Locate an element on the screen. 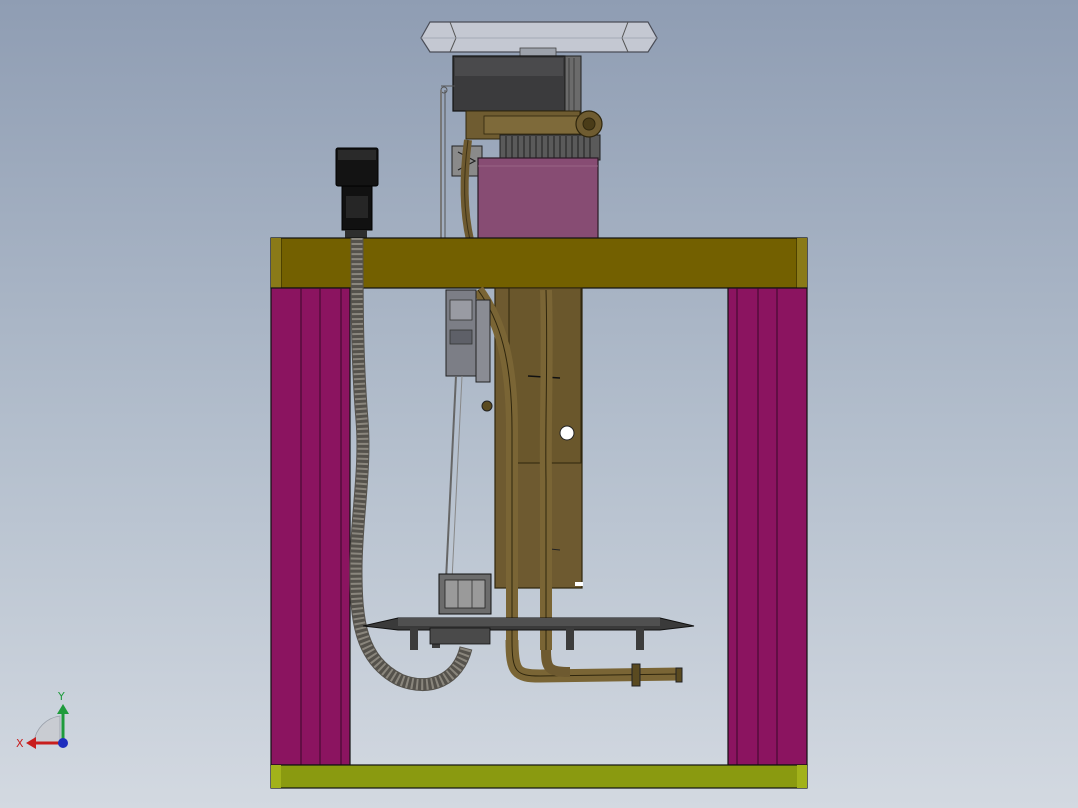 The width and height of the screenshot is (1078, 808). coordinate-triad: Y X is located at coordinates (42, 720).